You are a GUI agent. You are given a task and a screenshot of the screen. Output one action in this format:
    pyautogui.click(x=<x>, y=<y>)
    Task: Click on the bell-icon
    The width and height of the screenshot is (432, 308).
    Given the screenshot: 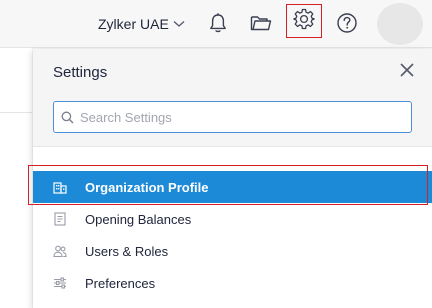 What is the action you would take?
    pyautogui.click(x=218, y=23)
    